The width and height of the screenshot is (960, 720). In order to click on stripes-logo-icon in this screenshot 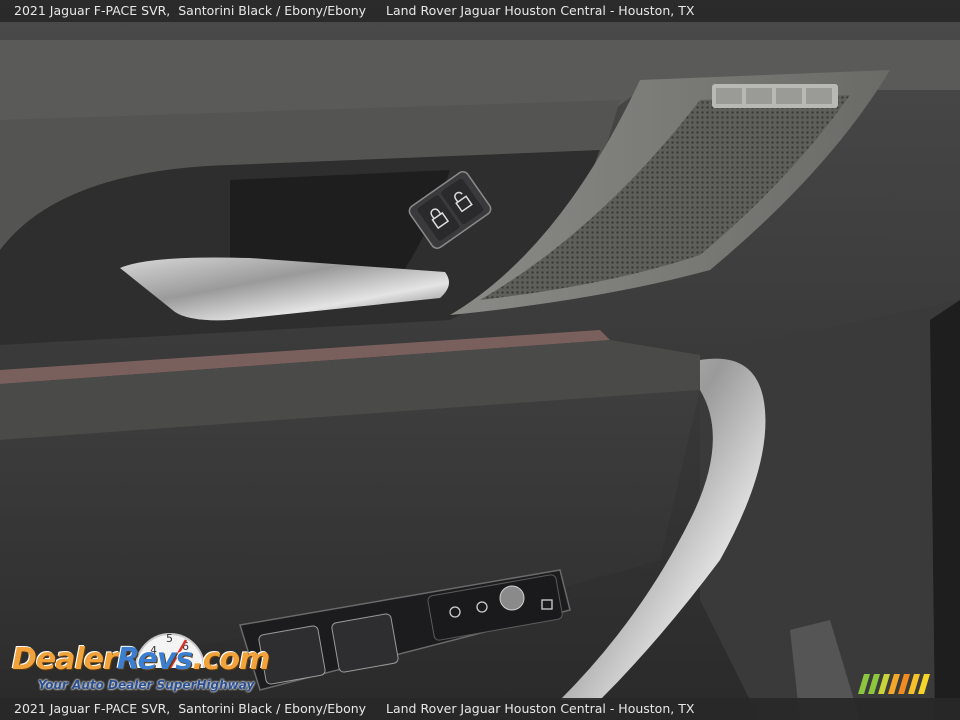, I will do `click(894, 684)`.